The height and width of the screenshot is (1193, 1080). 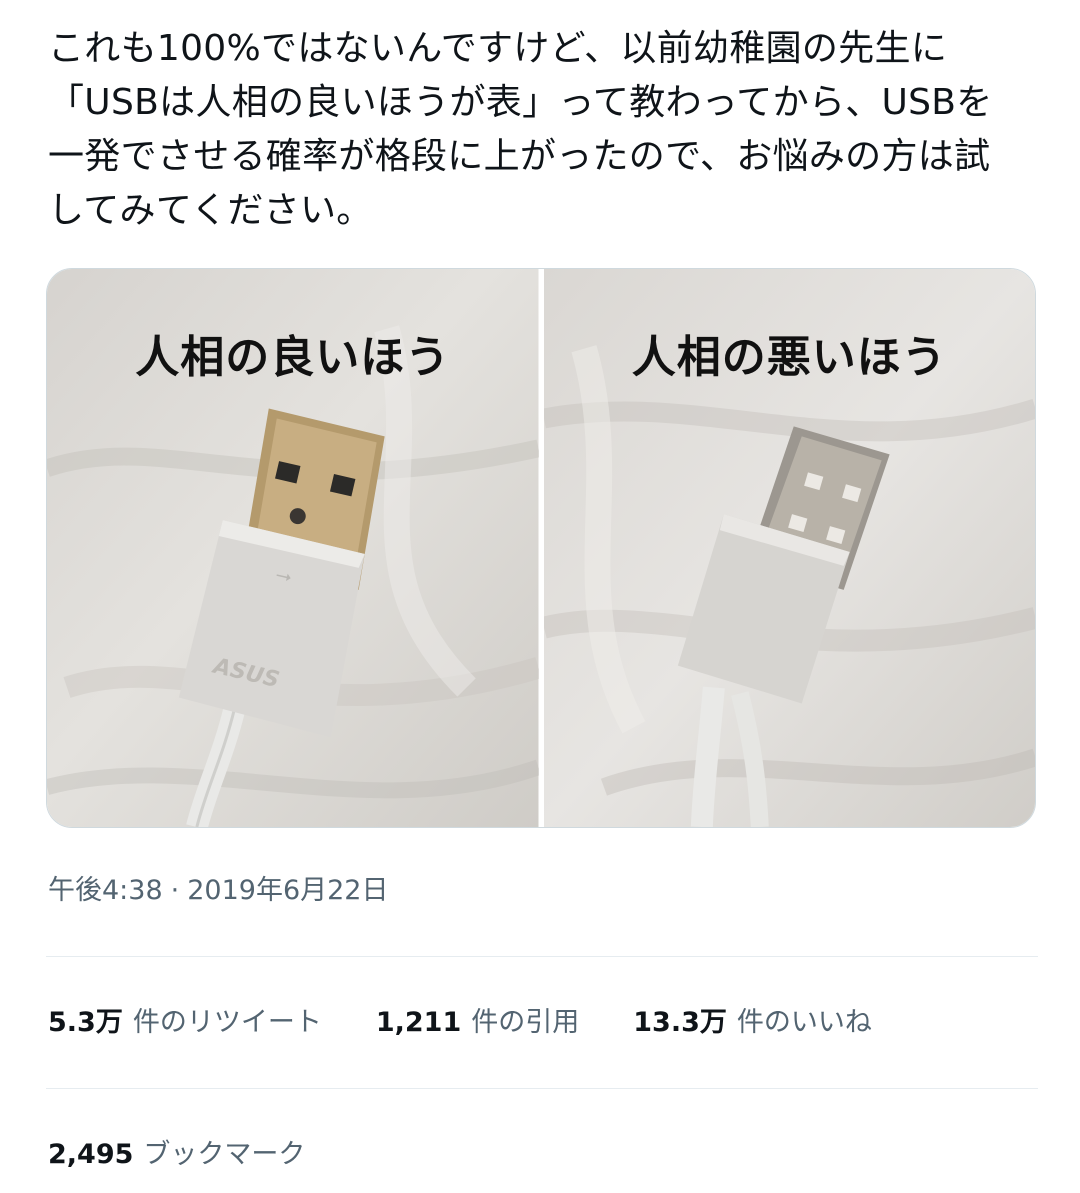 What do you see at coordinates (498, 48) in the screenshot?
I see `tweet-text-line: これも100%ではないんですけど、以前幼稚園の先生に` at bounding box center [498, 48].